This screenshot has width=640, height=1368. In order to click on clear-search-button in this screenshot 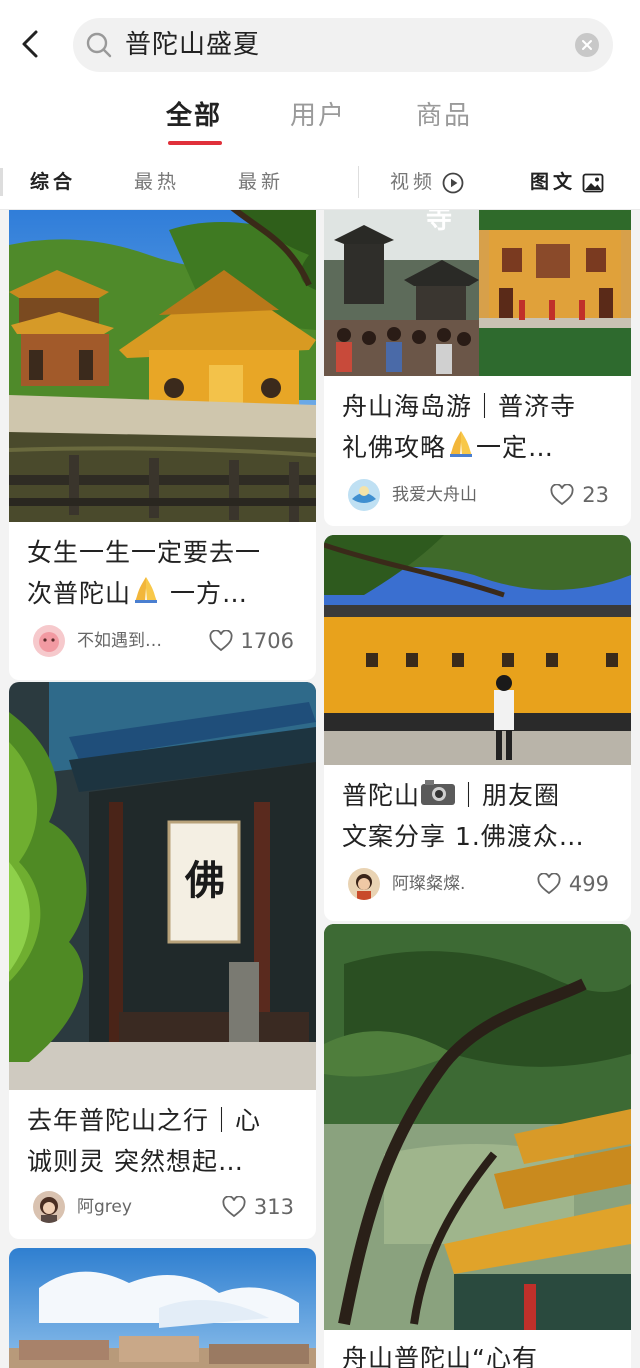, I will do `click(587, 45)`.